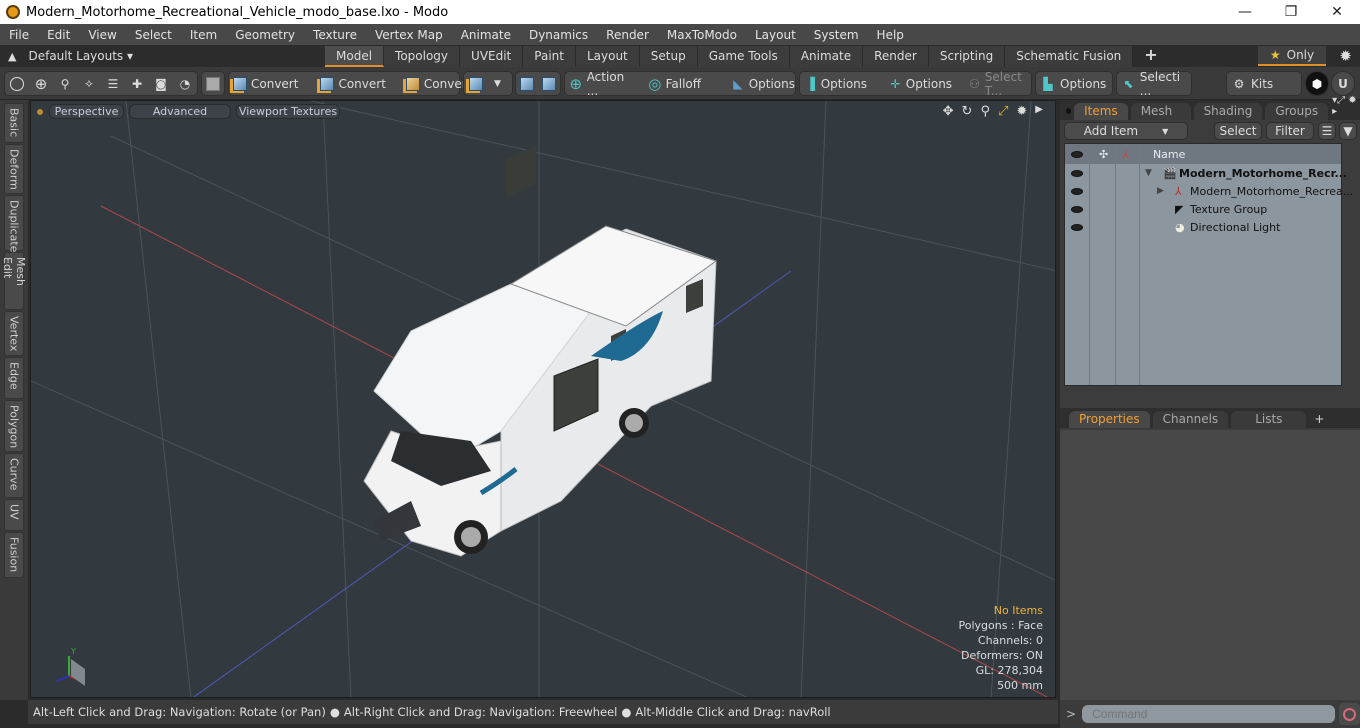 This screenshot has width=1360, height=728. Describe the element at coordinates (14, 378) in the screenshot. I see `tab-edge: Edge` at that location.